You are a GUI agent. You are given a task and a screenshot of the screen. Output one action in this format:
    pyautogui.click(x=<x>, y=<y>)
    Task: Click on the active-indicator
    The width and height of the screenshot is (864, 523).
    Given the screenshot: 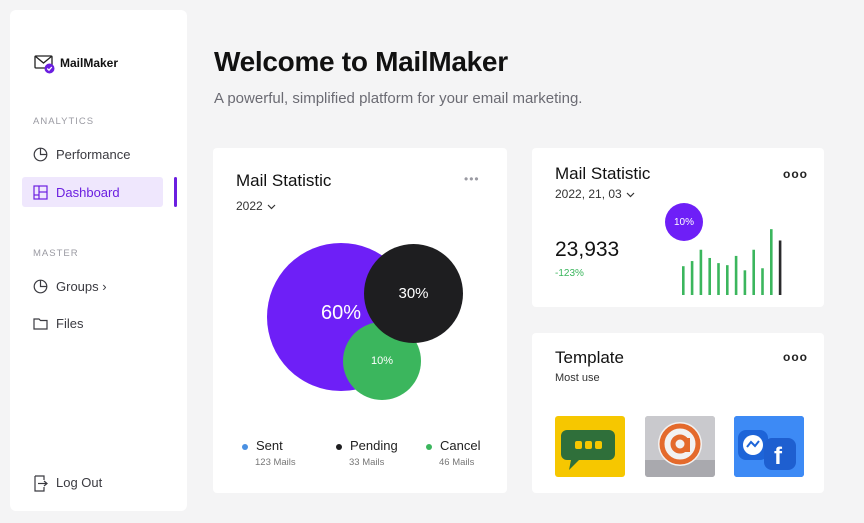 What is the action you would take?
    pyautogui.click(x=175, y=192)
    